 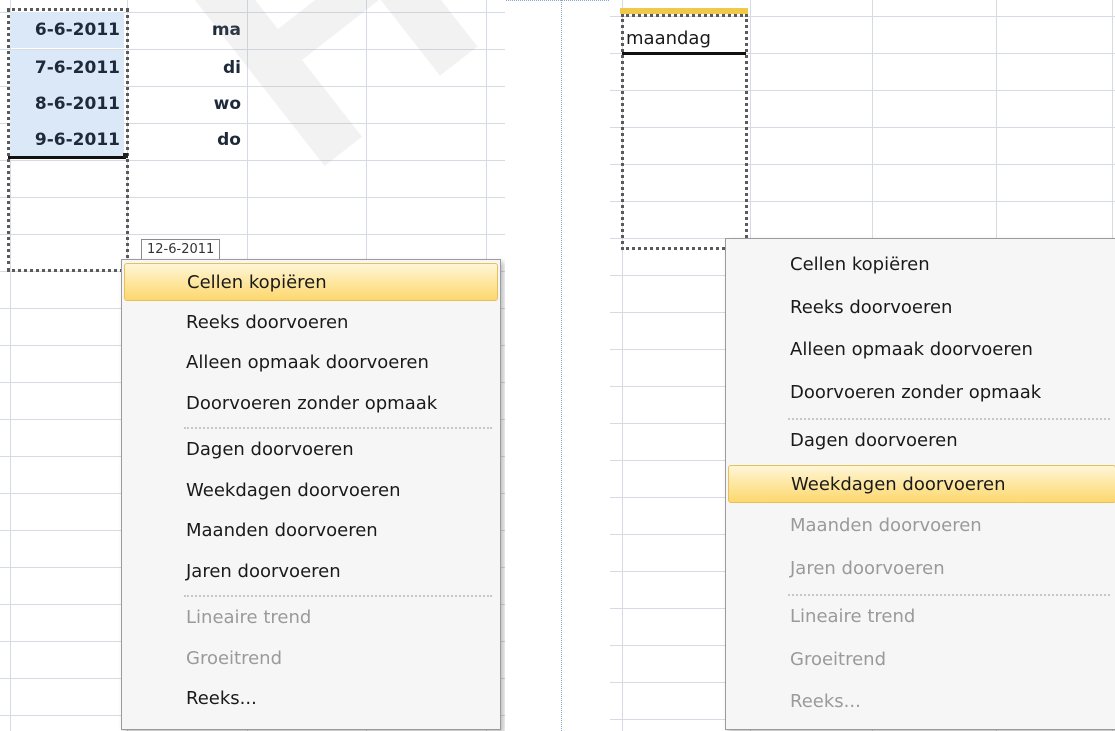 What do you see at coordinates (125, 155) in the screenshot?
I see `fill-handle` at bounding box center [125, 155].